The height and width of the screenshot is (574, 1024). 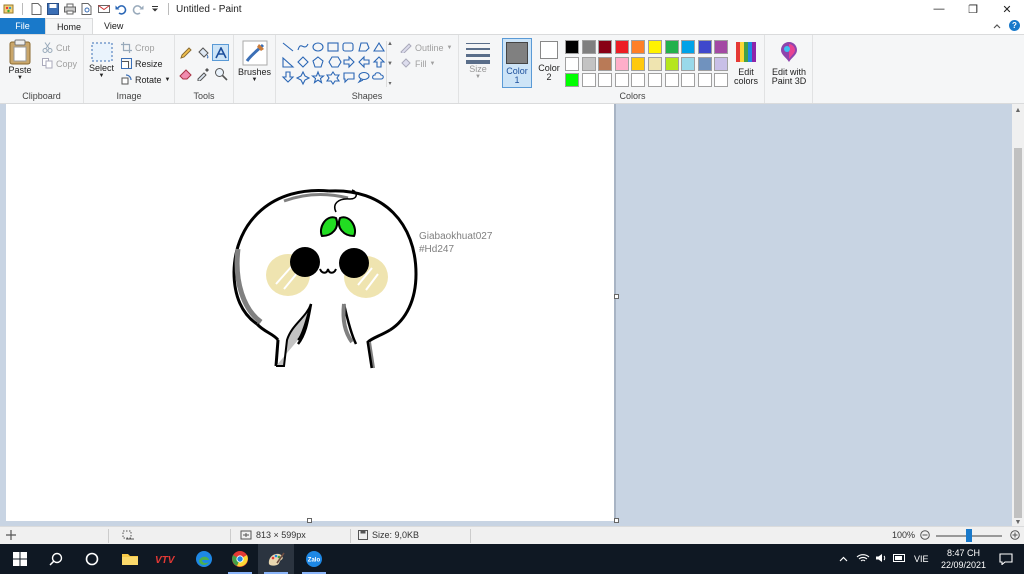 I want to click on print-preview-icon, so click(x=87, y=9).